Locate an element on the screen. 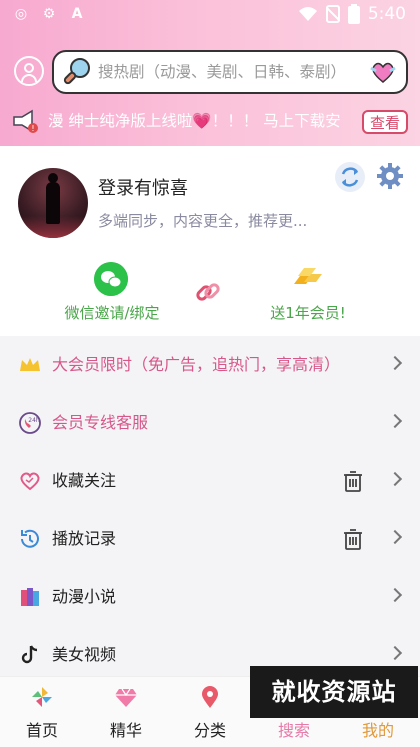 The height and width of the screenshot is (747, 420). login-title: 登录有惊喜 is located at coordinates (143, 187).